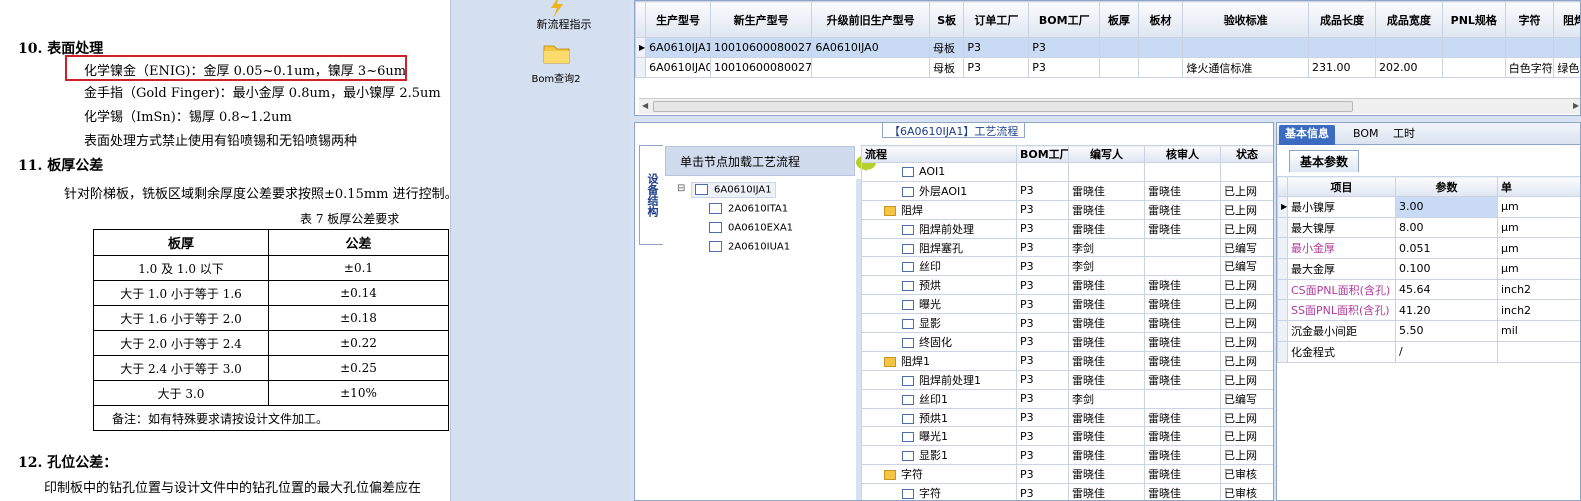  I want to click on row-indicator: ▶, so click(641, 47).